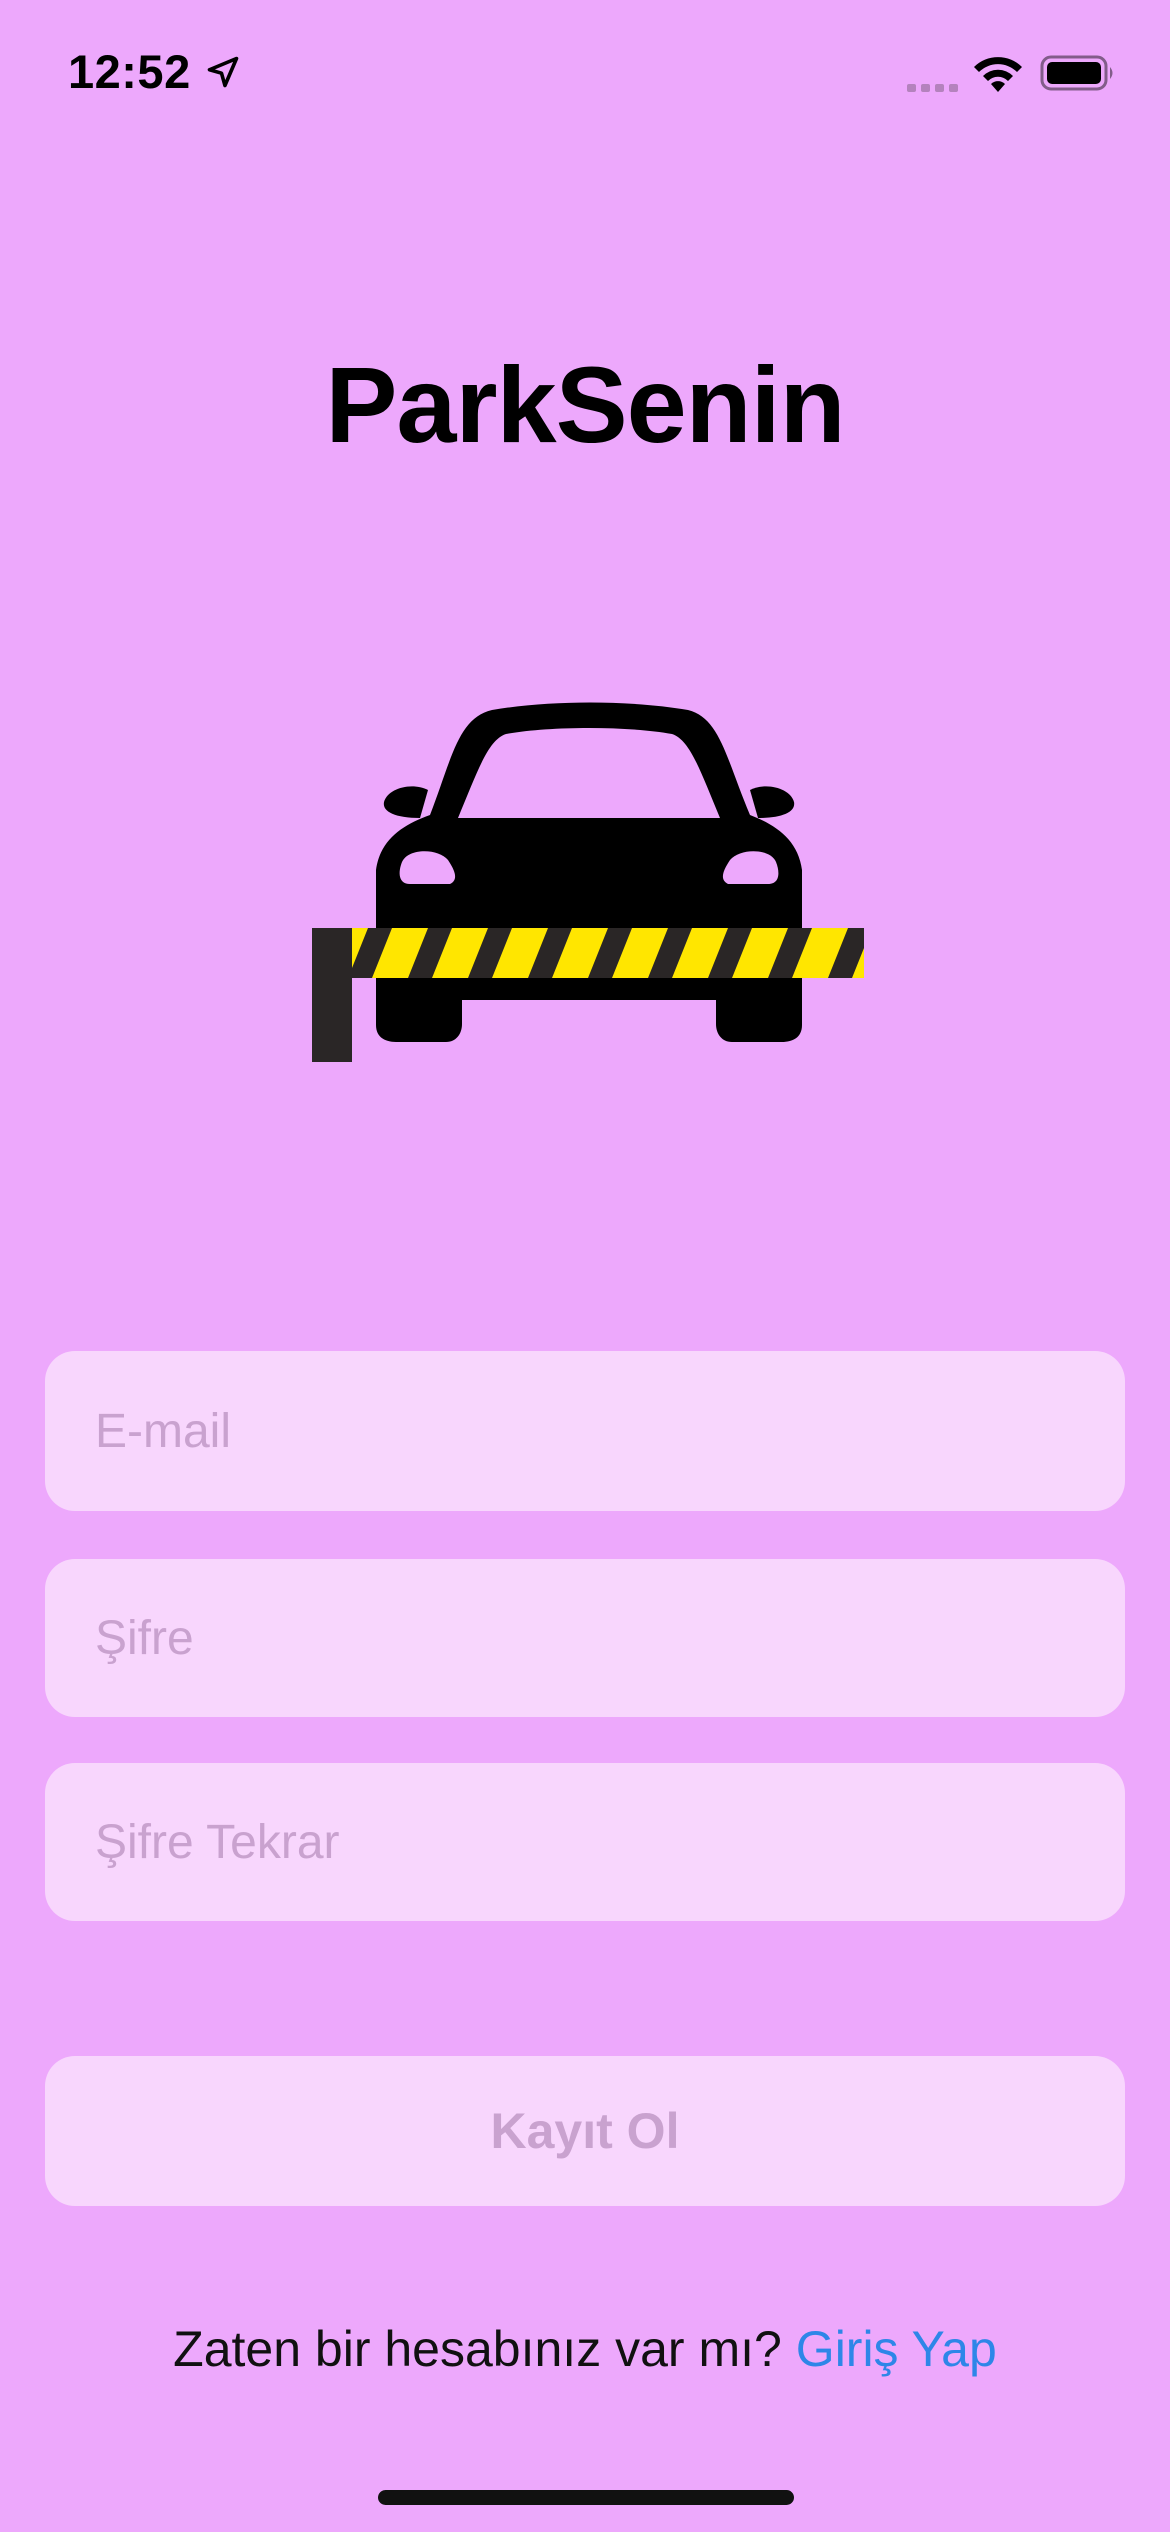  I want to click on status-time: 12:52, so click(129, 71).